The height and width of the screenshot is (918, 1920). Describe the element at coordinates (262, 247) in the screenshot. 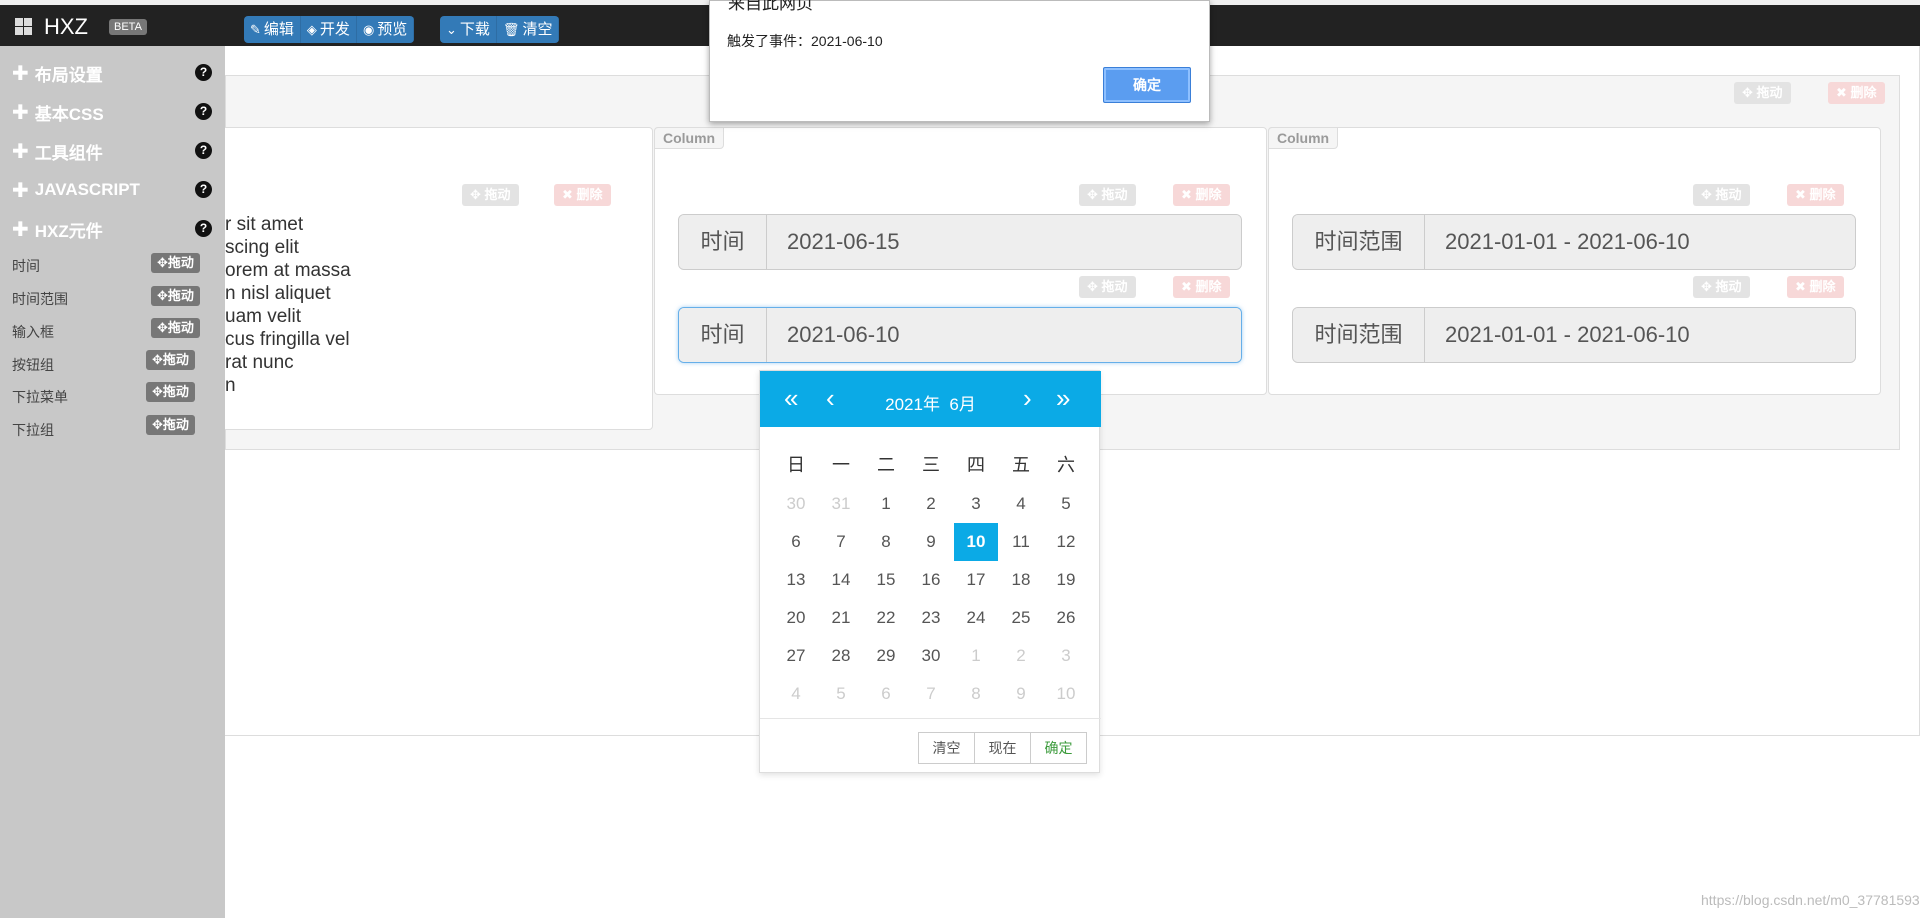

I see `lorem-line: scing elit` at that location.